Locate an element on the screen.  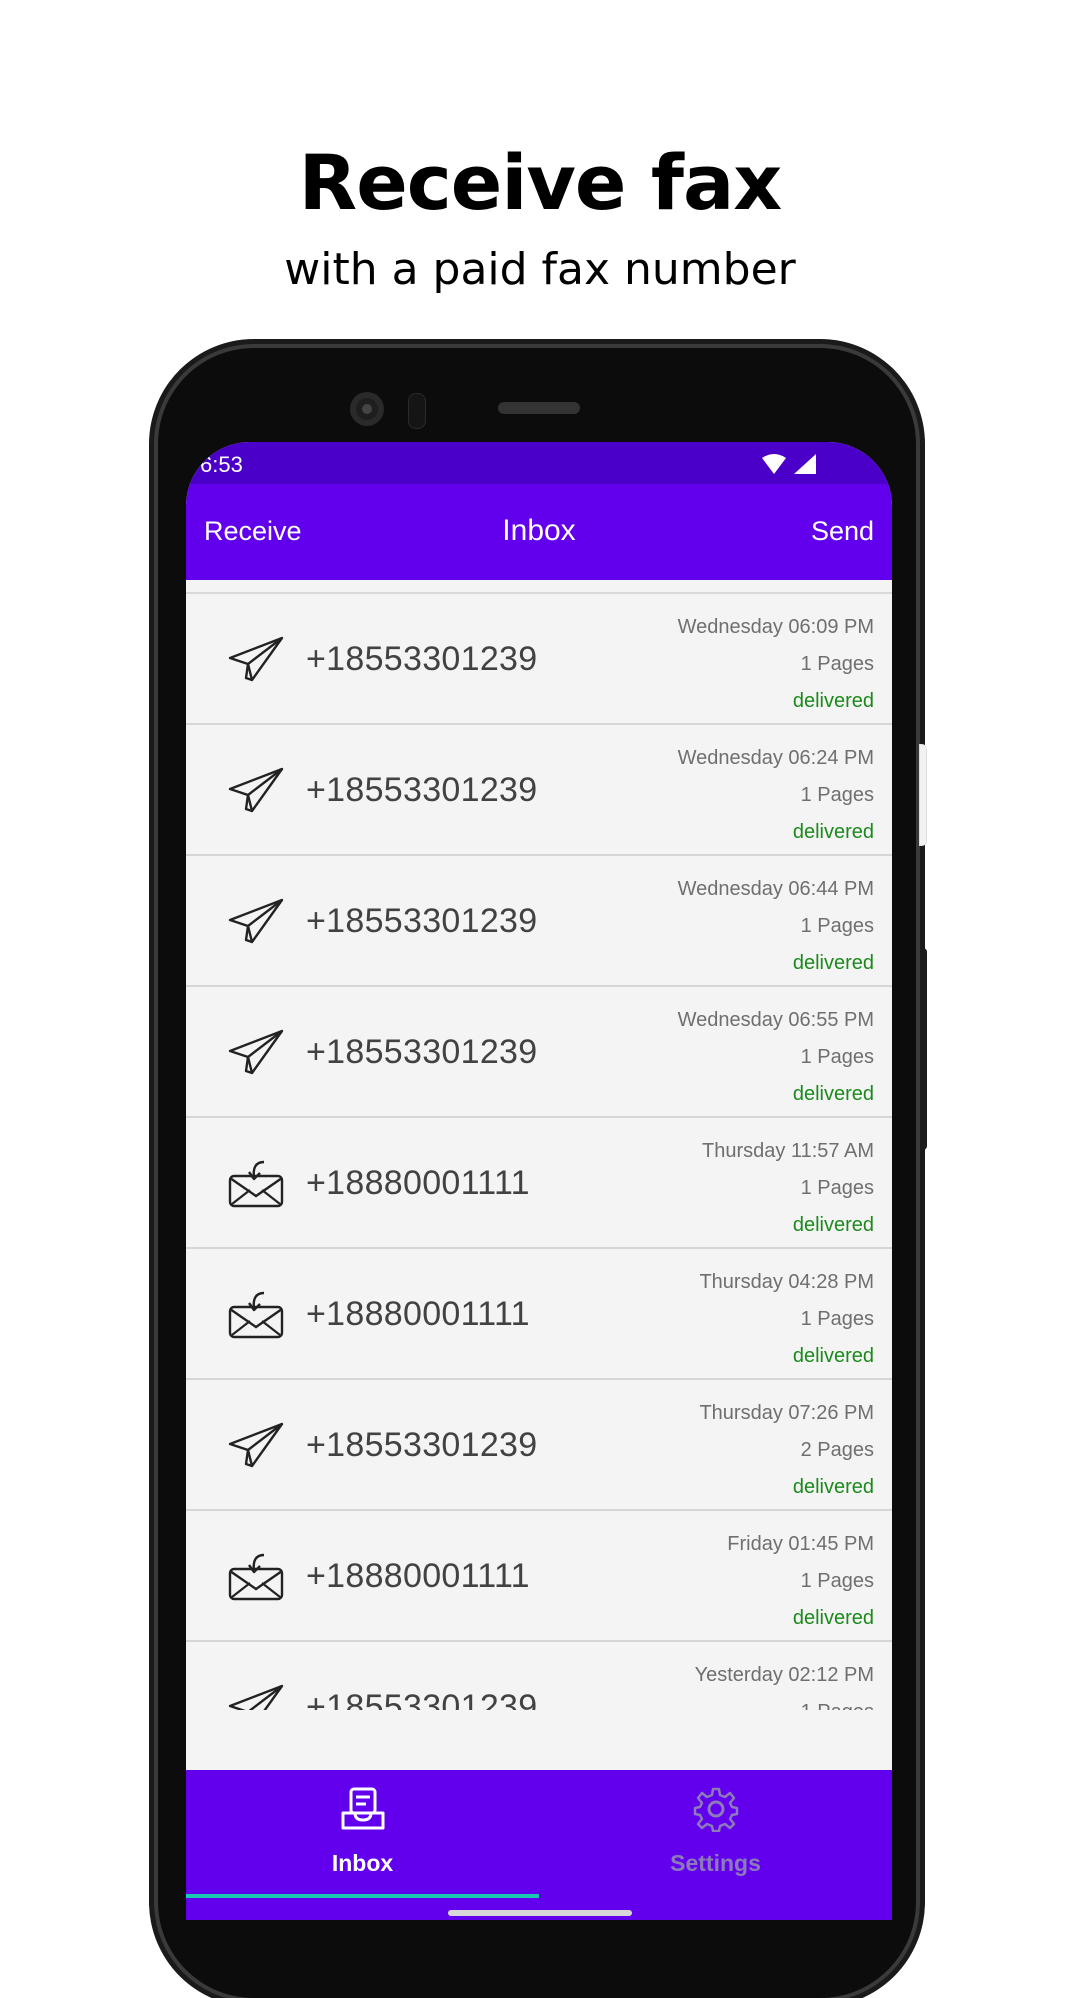
nav-item-settings: Settings is located at coordinates (715, 1832).